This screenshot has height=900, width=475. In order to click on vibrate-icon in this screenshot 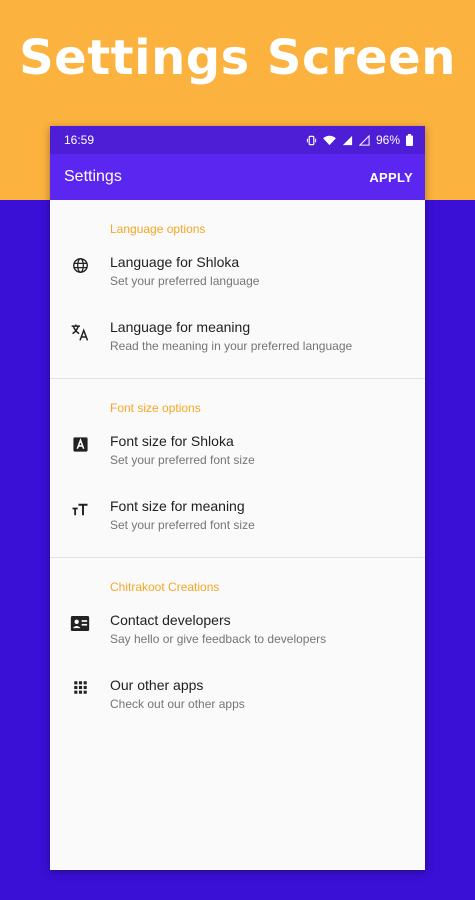, I will do `click(311, 140)`.